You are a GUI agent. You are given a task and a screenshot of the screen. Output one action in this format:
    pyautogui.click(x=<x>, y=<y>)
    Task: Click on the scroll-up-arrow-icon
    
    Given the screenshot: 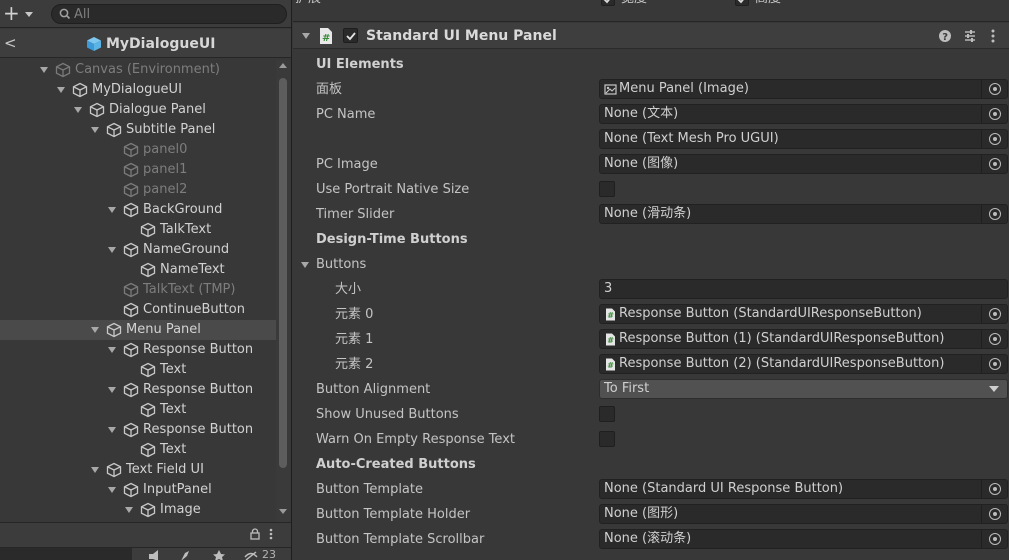 What is the action you would take?
    pyautogui.click(x=283, y=65)
    